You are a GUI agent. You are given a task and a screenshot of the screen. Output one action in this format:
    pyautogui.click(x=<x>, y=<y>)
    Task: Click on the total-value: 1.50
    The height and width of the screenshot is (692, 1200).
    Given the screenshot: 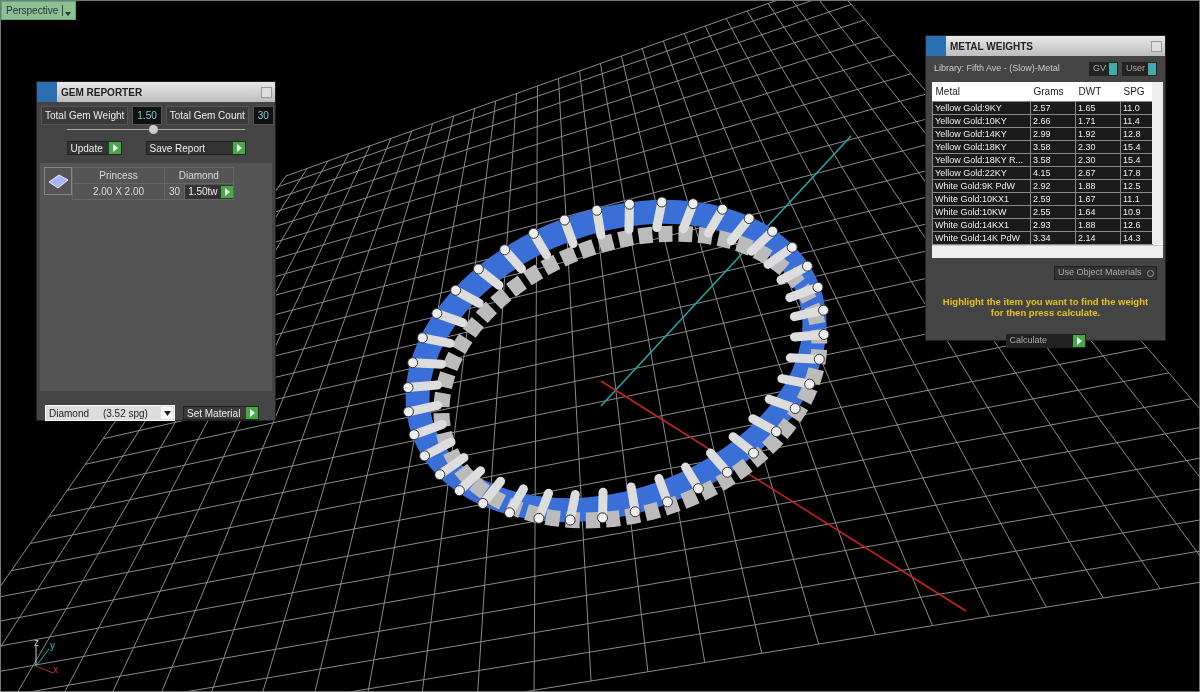 What is the action you would take?
    pyautogui.click(x=147, y=115)
    